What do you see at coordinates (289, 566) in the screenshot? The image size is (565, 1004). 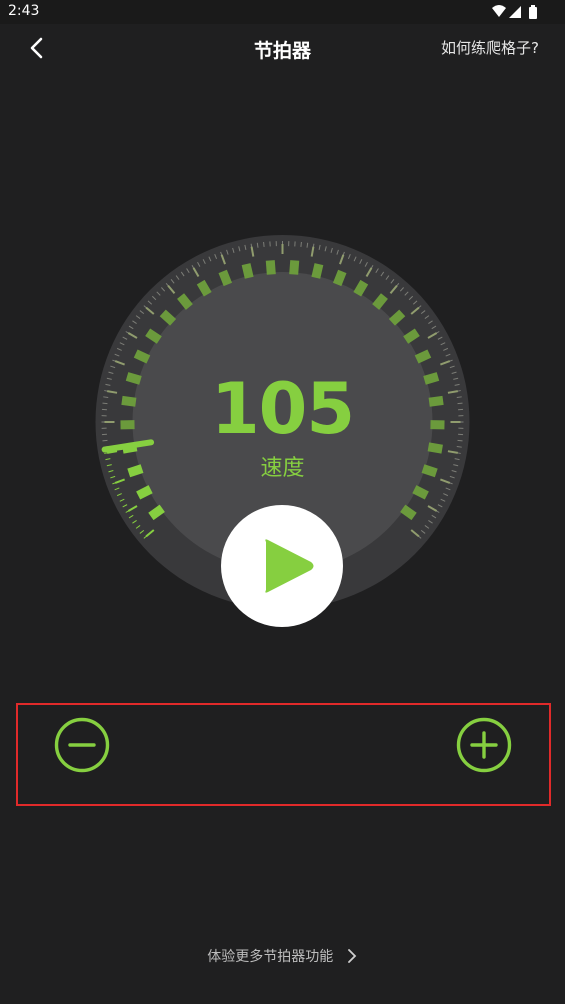 I see `play-icon` at bounding box center [289, 566].